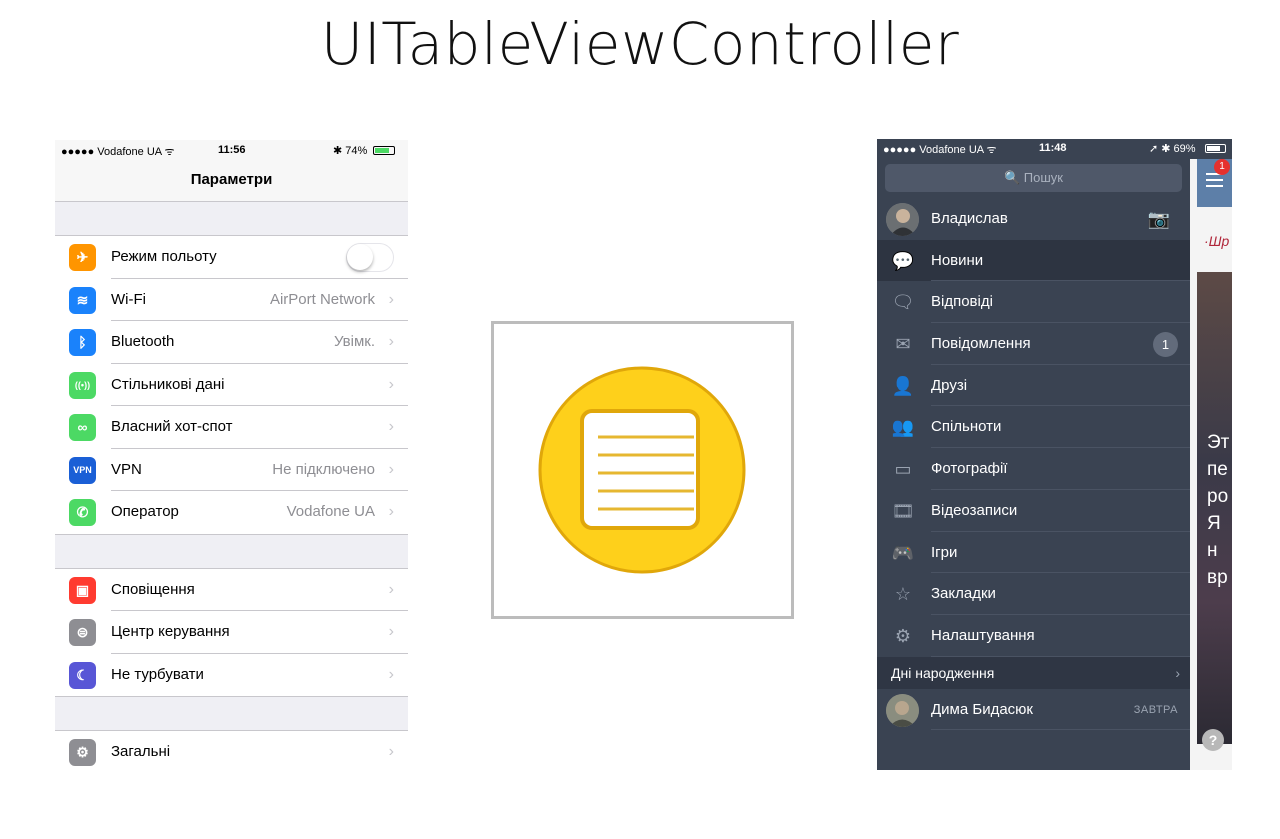 This screenshot has width=1280, height=839. I want to click on photos-icon: ▭, so click(903, 469).